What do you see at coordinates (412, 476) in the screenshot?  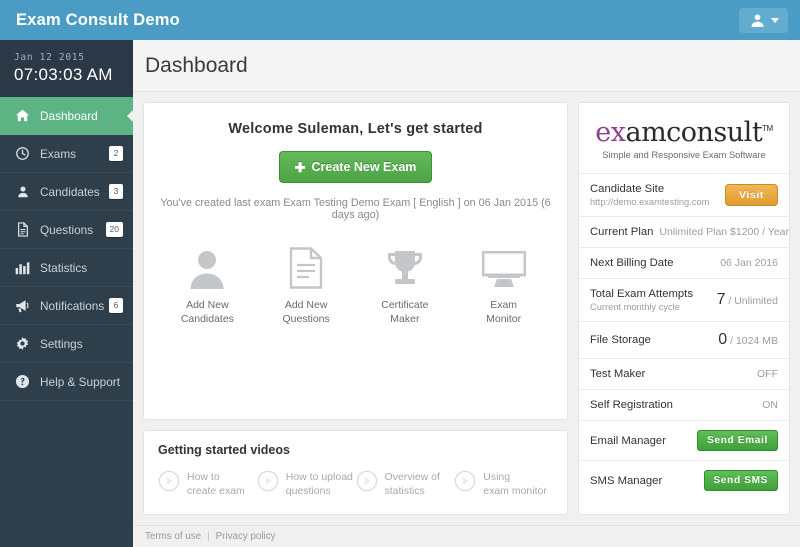 I see `video-label-line1: Overview of` at bounding box center [412, 476].